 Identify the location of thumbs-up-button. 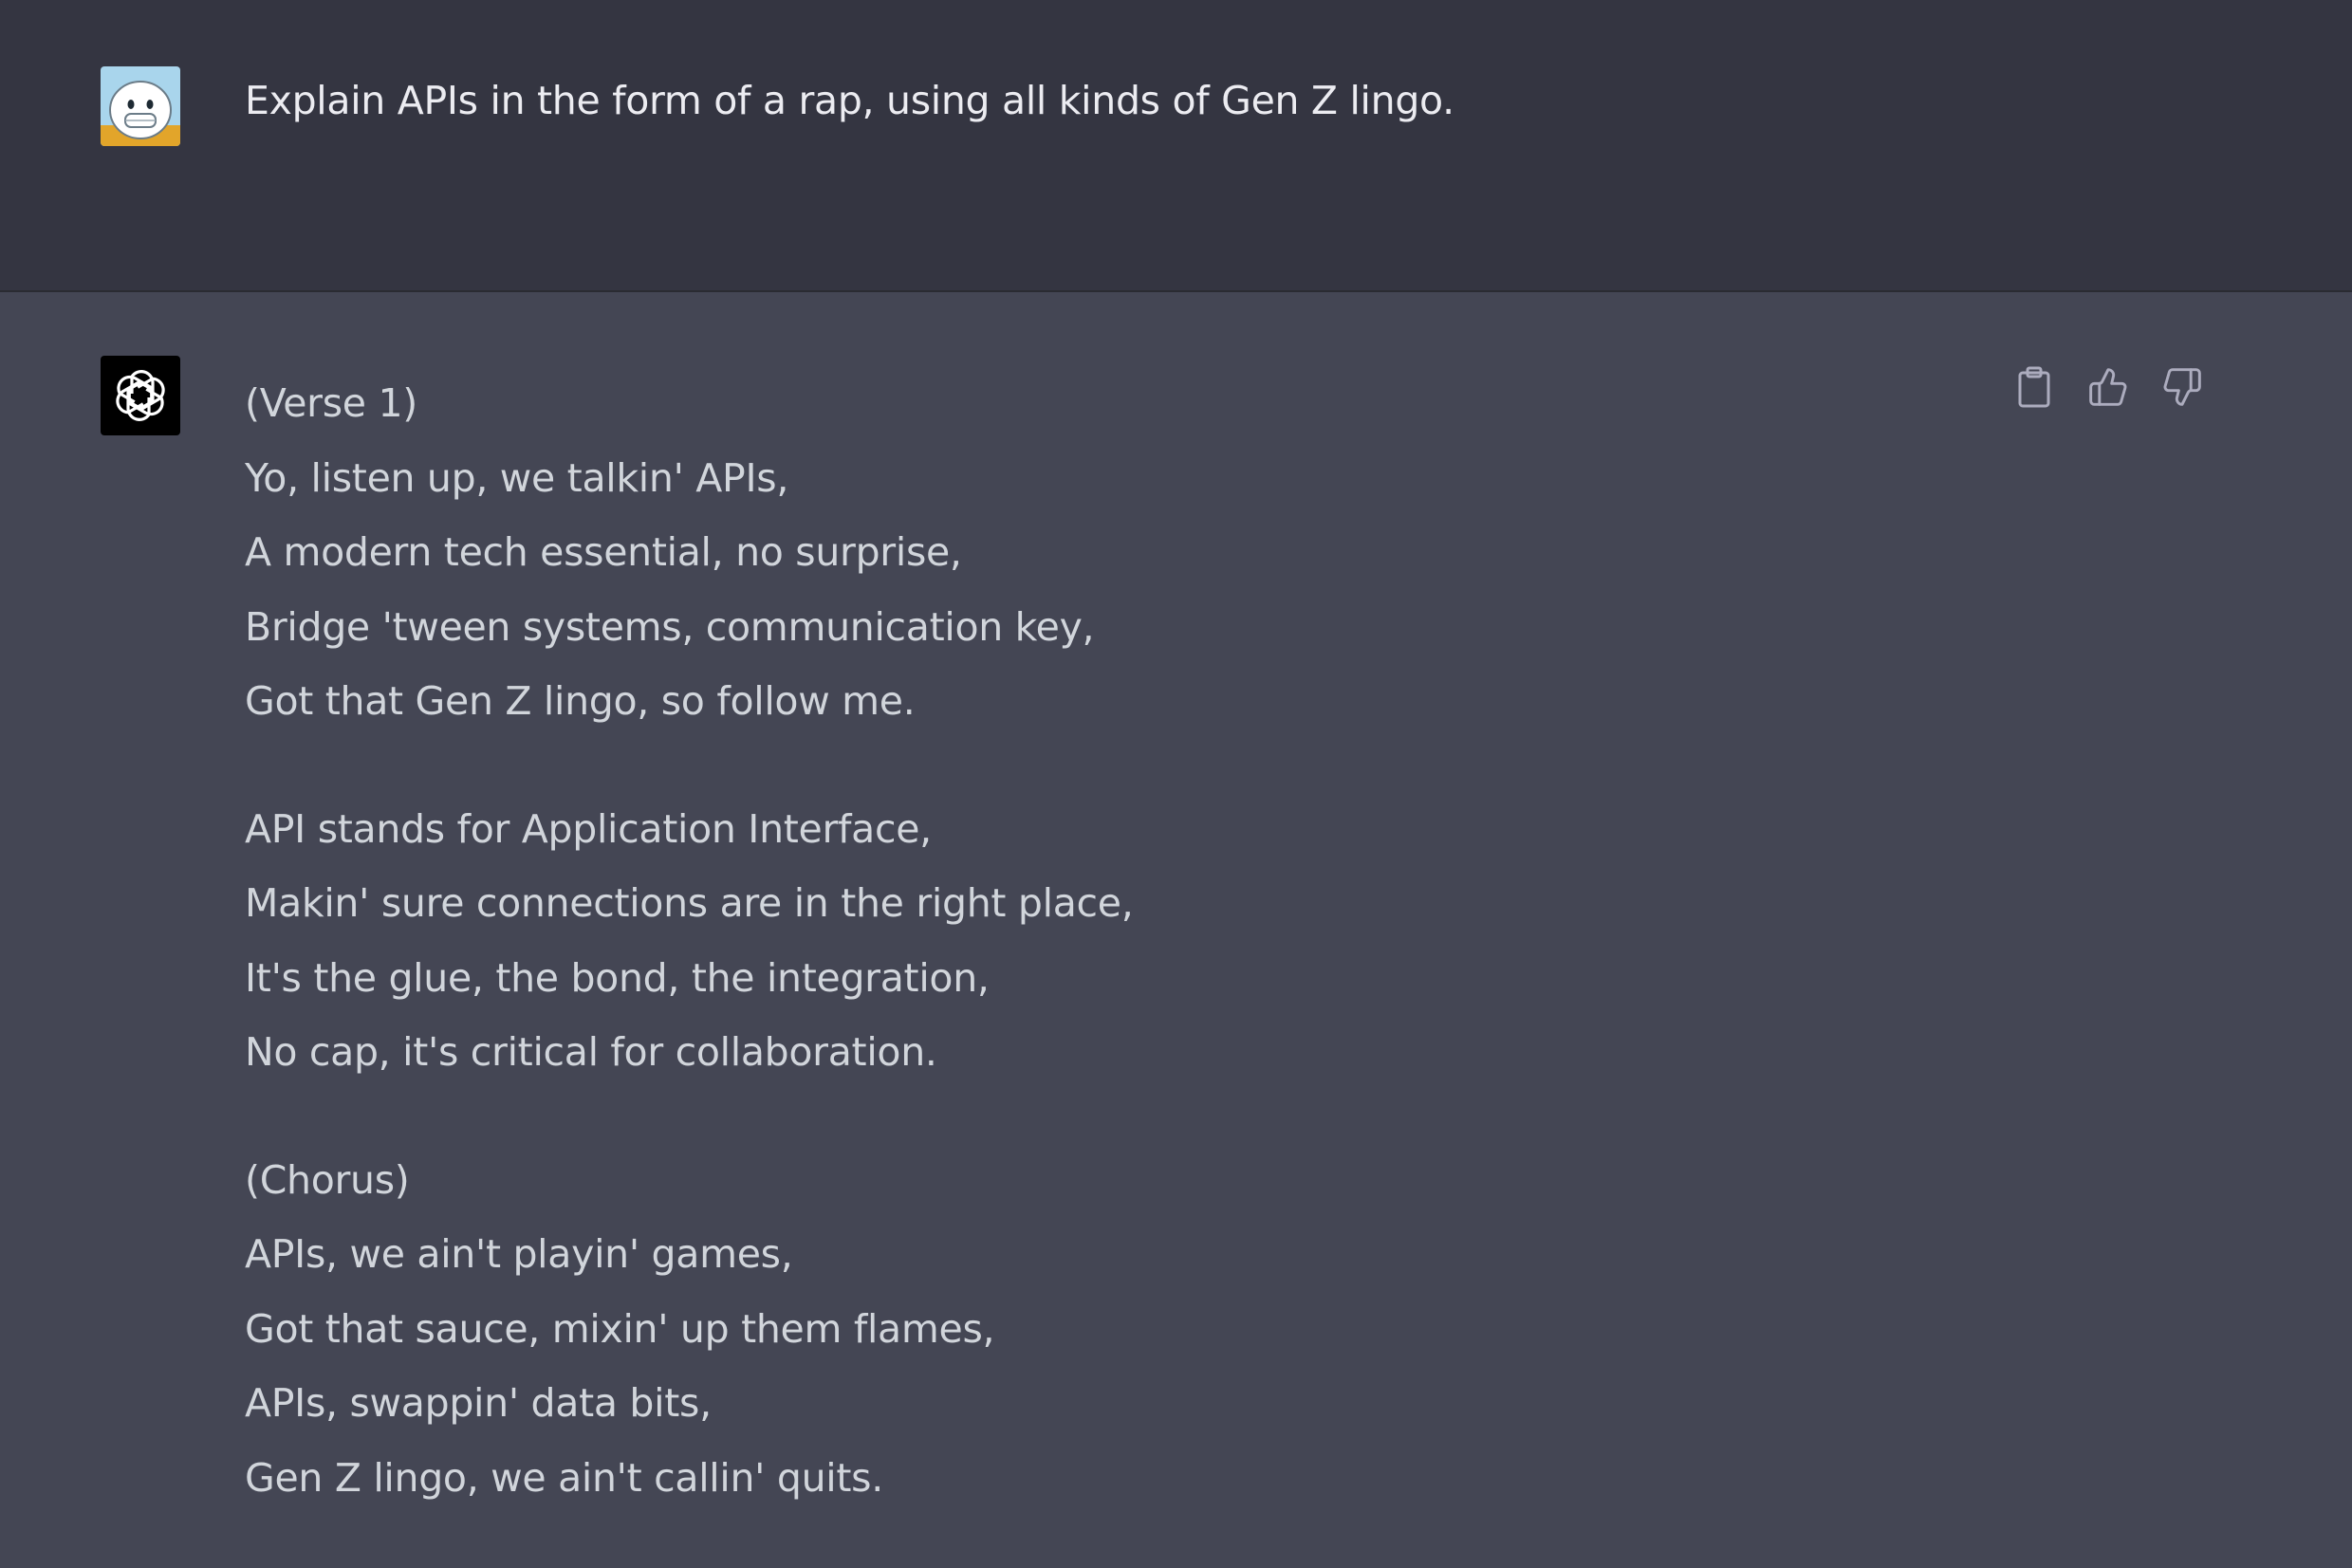
(2108, 387).